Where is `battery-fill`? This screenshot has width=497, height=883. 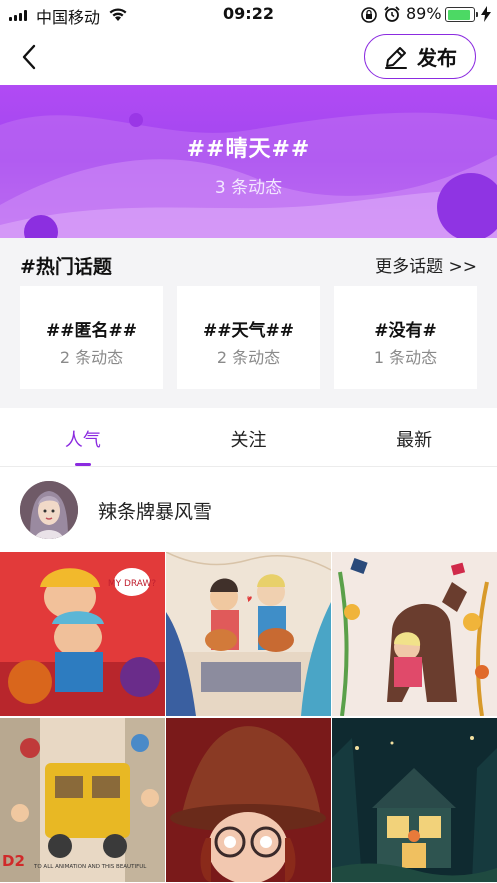 battery-fill is located at coordinates (458, 14).